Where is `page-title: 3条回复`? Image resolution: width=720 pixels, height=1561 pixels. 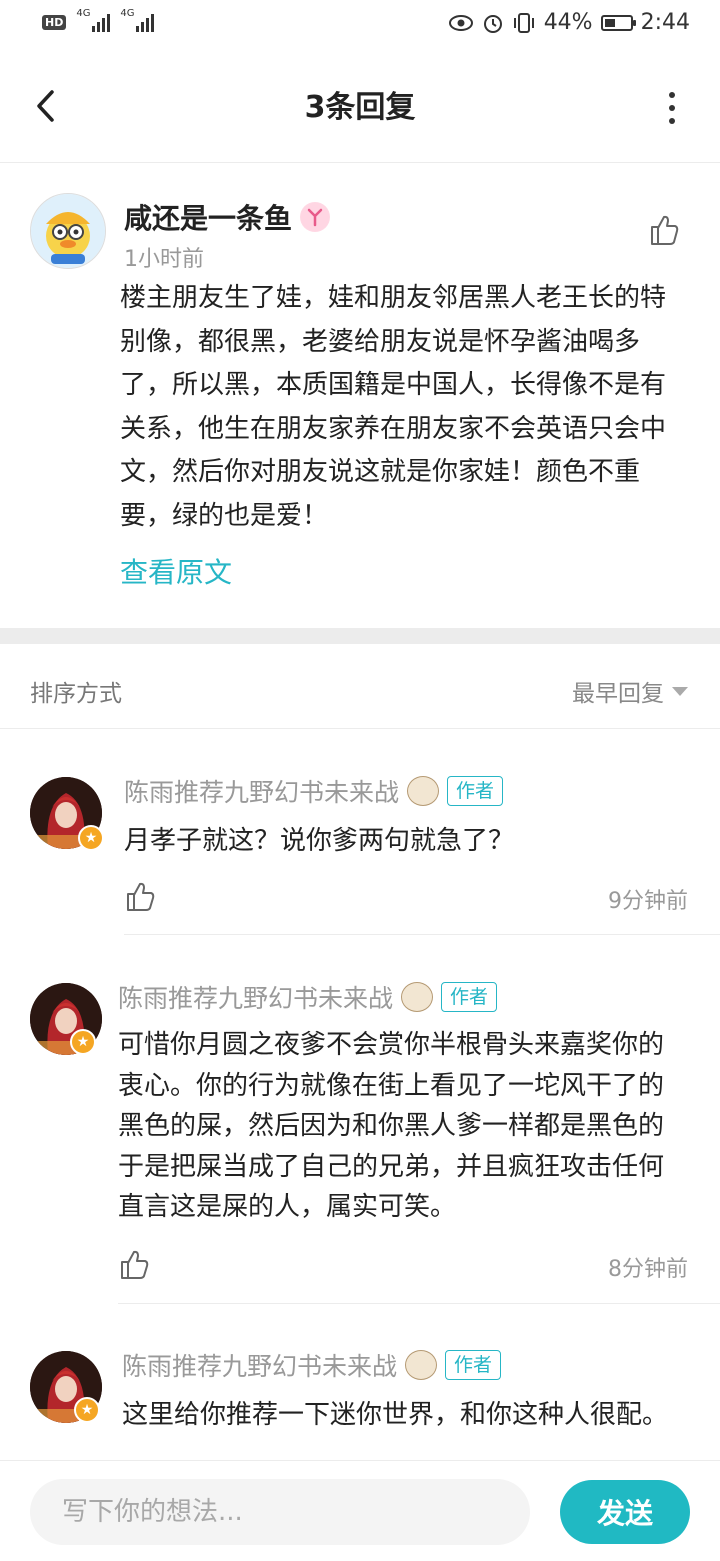
page-title: 3条回复 is located at coordinates (360, 107).